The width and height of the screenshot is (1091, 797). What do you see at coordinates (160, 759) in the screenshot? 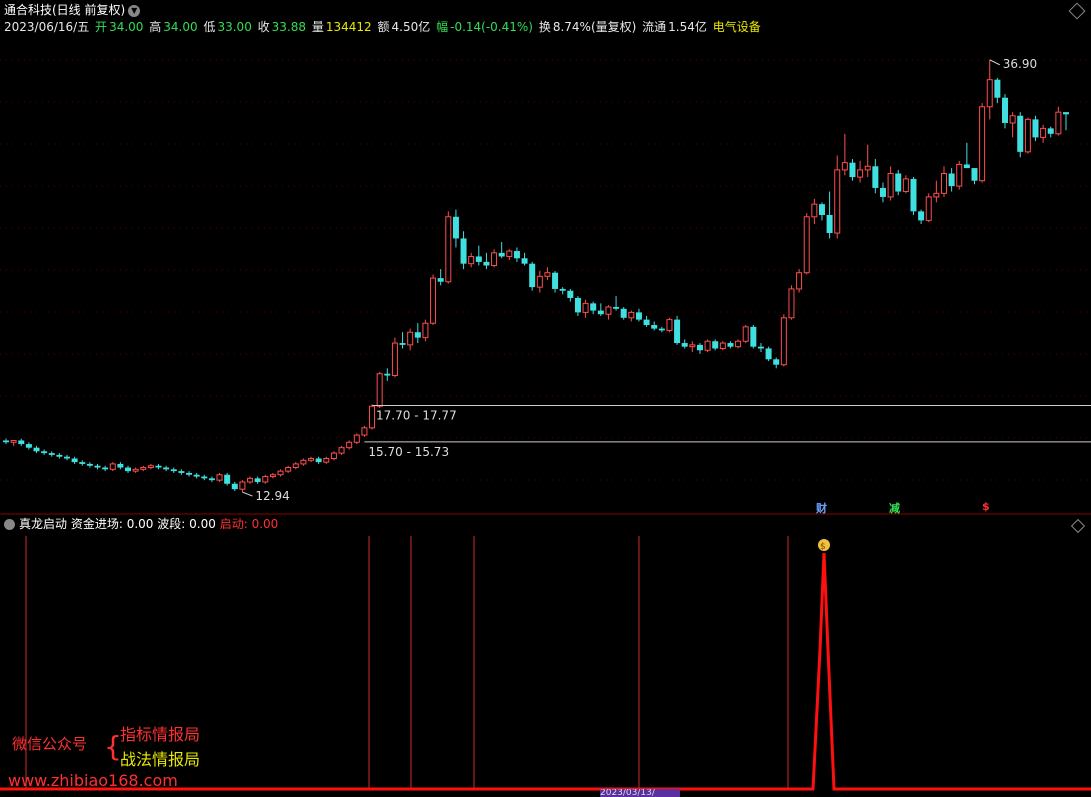
I see `watermark-item2: 战法情报局` at bounding box center [160, 759].